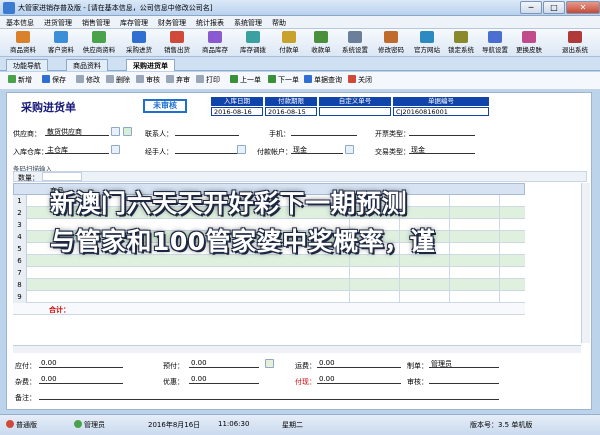 This screenshot has height=435, width=600. What do you see at coordinates (88, 80) in the screenshot?
I see `edit-button: 修改` at bounding box center [88, 80].